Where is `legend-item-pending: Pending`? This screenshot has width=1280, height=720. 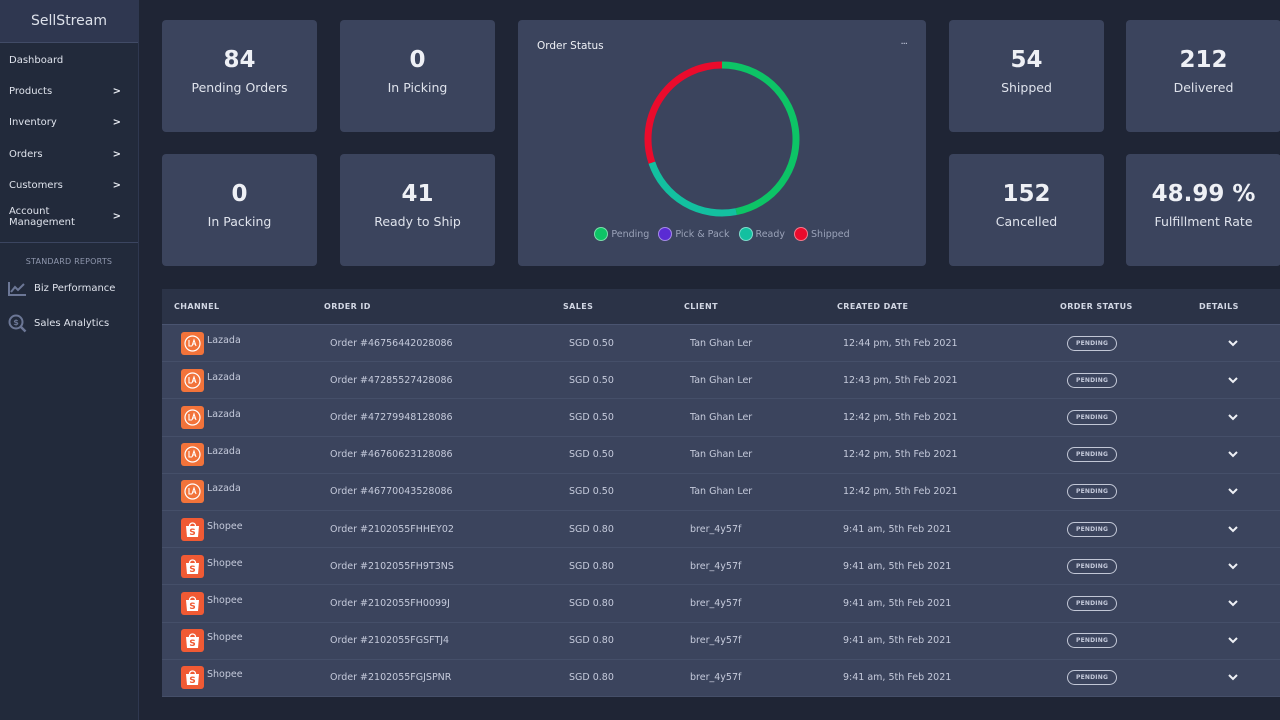
legend-item-pending: Pending is located at coordinates (621, 234).